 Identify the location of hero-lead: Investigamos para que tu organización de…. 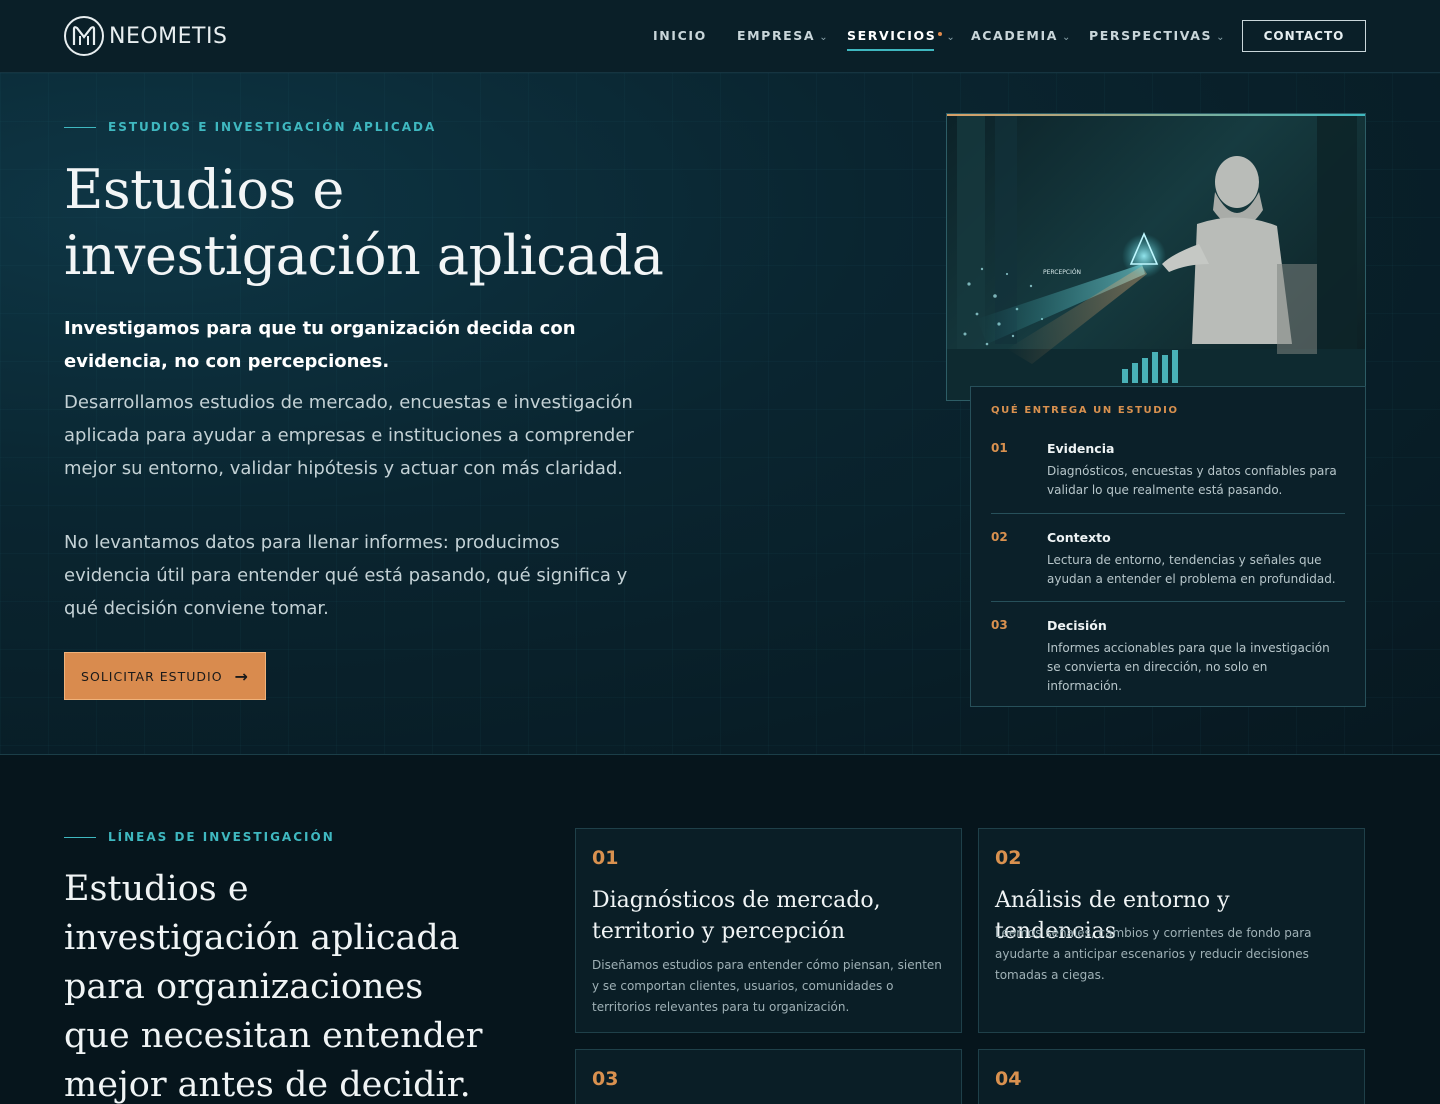
(320, 345).